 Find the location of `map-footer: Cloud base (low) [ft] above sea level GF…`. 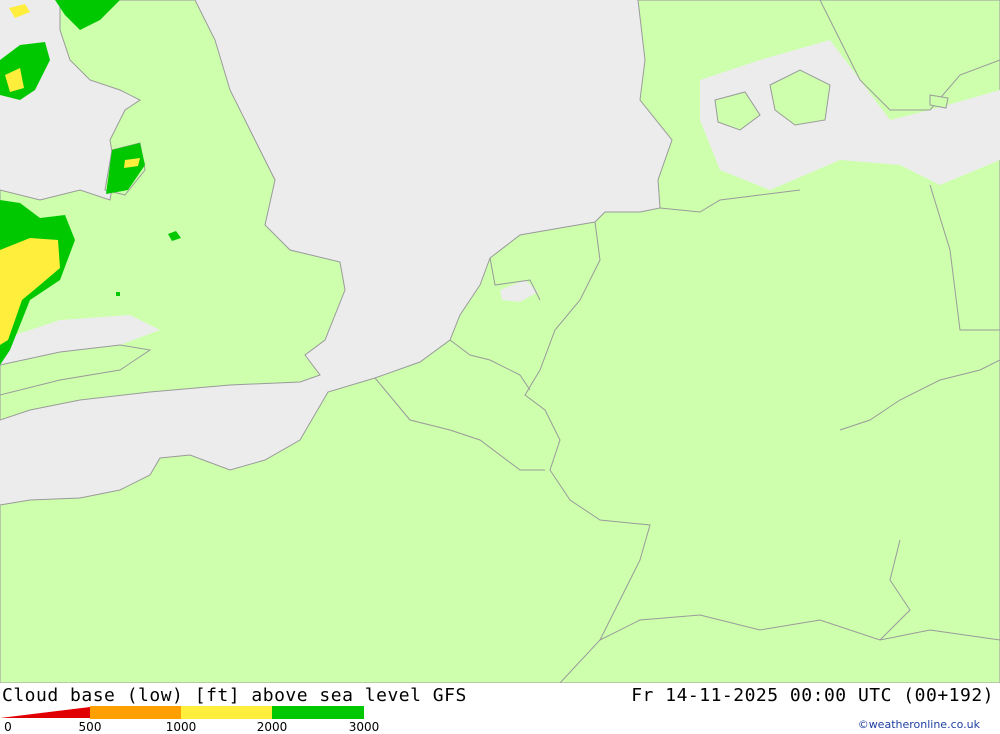

map-footer: Cloud base (low) [ft] above sea level GF… is located at coordinates (500, 708).